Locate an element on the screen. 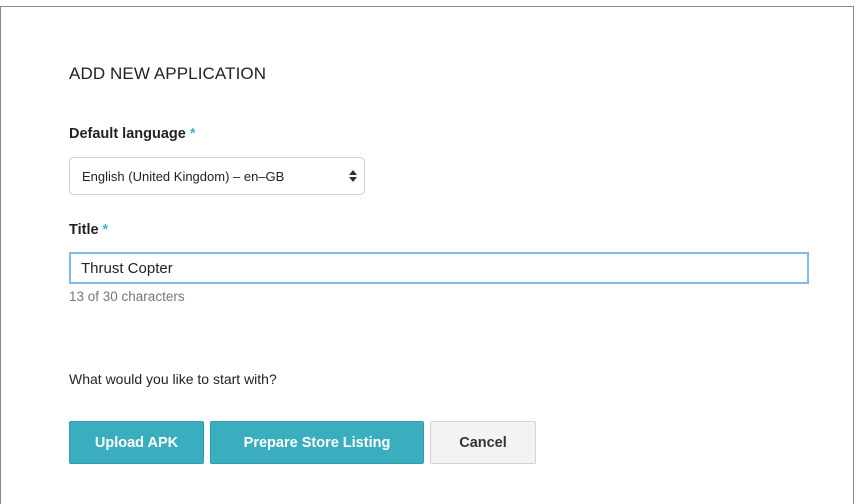 This screenshot has height=504, width=856. start-prompt: What would you like to start with? is located at coordinates (173, 379).